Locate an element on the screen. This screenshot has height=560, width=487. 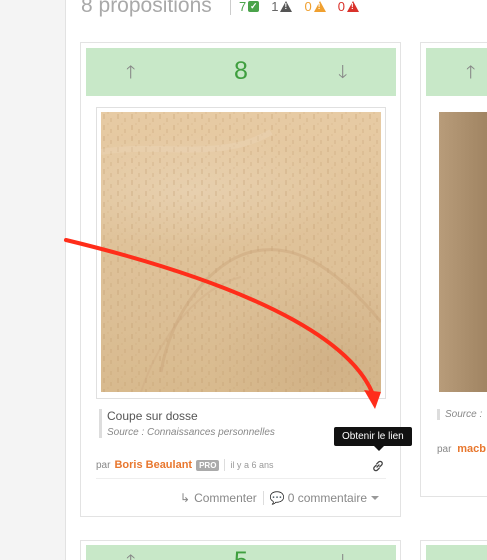
comment-button: Commenter is located at coordinates (225, 498).